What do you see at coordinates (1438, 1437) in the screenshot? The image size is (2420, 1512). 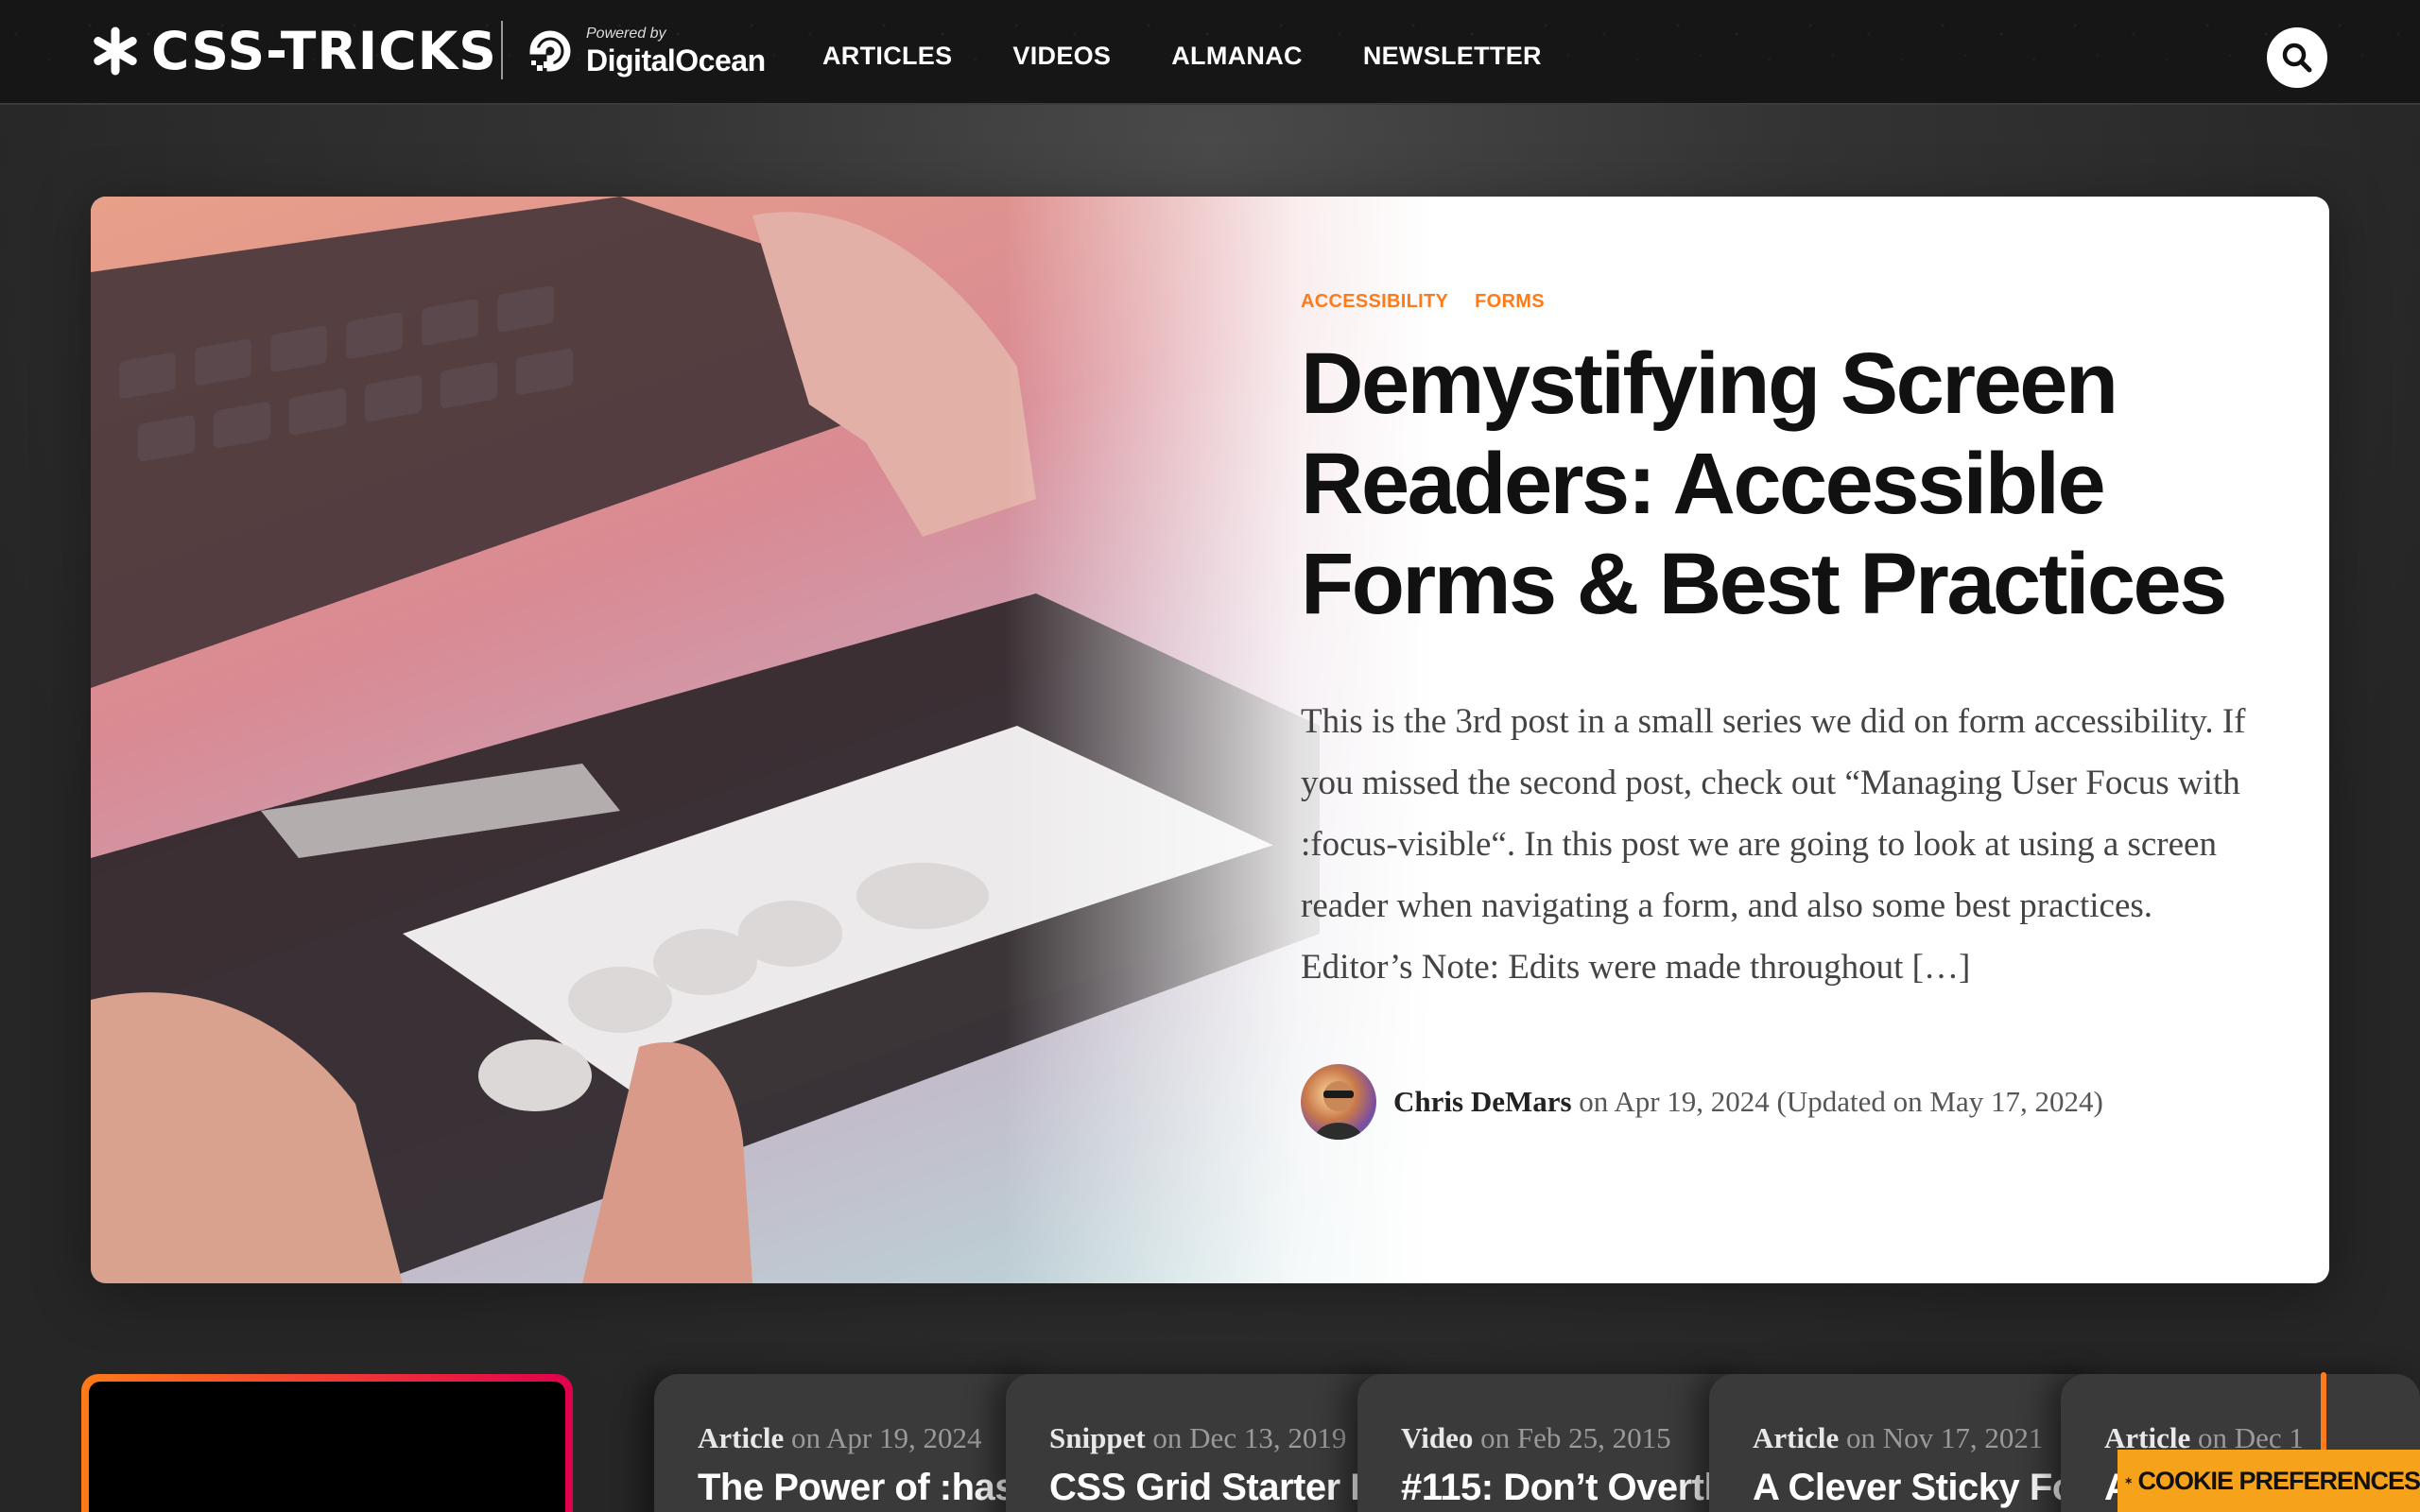 I see `card-type: Video` at bounding box center [1438, 1437].